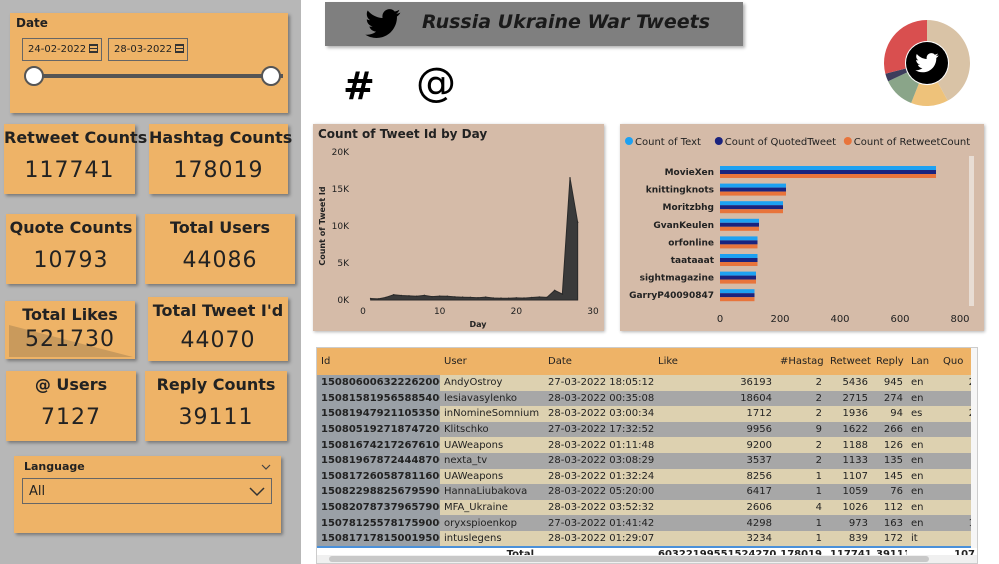 The image size is (999, 564). Describe the element at coordinates (148, 49) in the screenshot. I see `end-date-input: 28-03-2022` at that location.